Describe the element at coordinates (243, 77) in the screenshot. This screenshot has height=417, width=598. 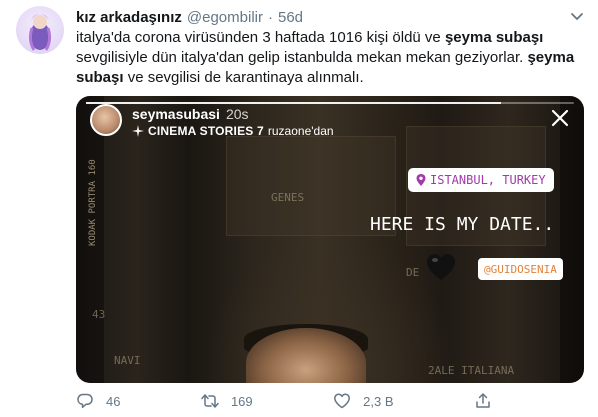
I see `tweet-text-part: ve sevgilisi de karantinaya alınmalı.` at that location.